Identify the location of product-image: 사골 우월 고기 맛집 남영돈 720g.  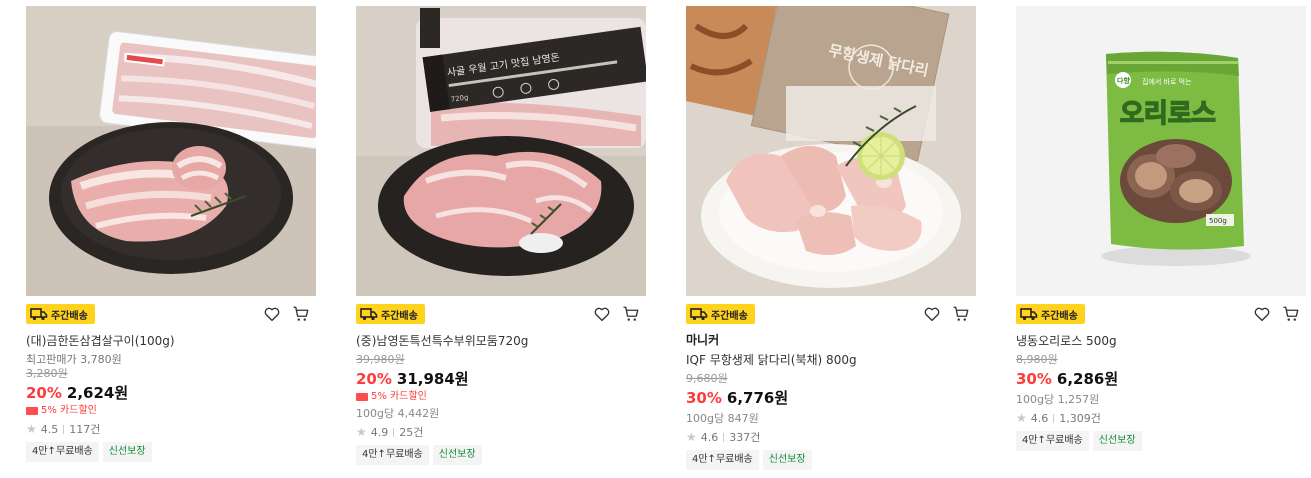
(501, 151).